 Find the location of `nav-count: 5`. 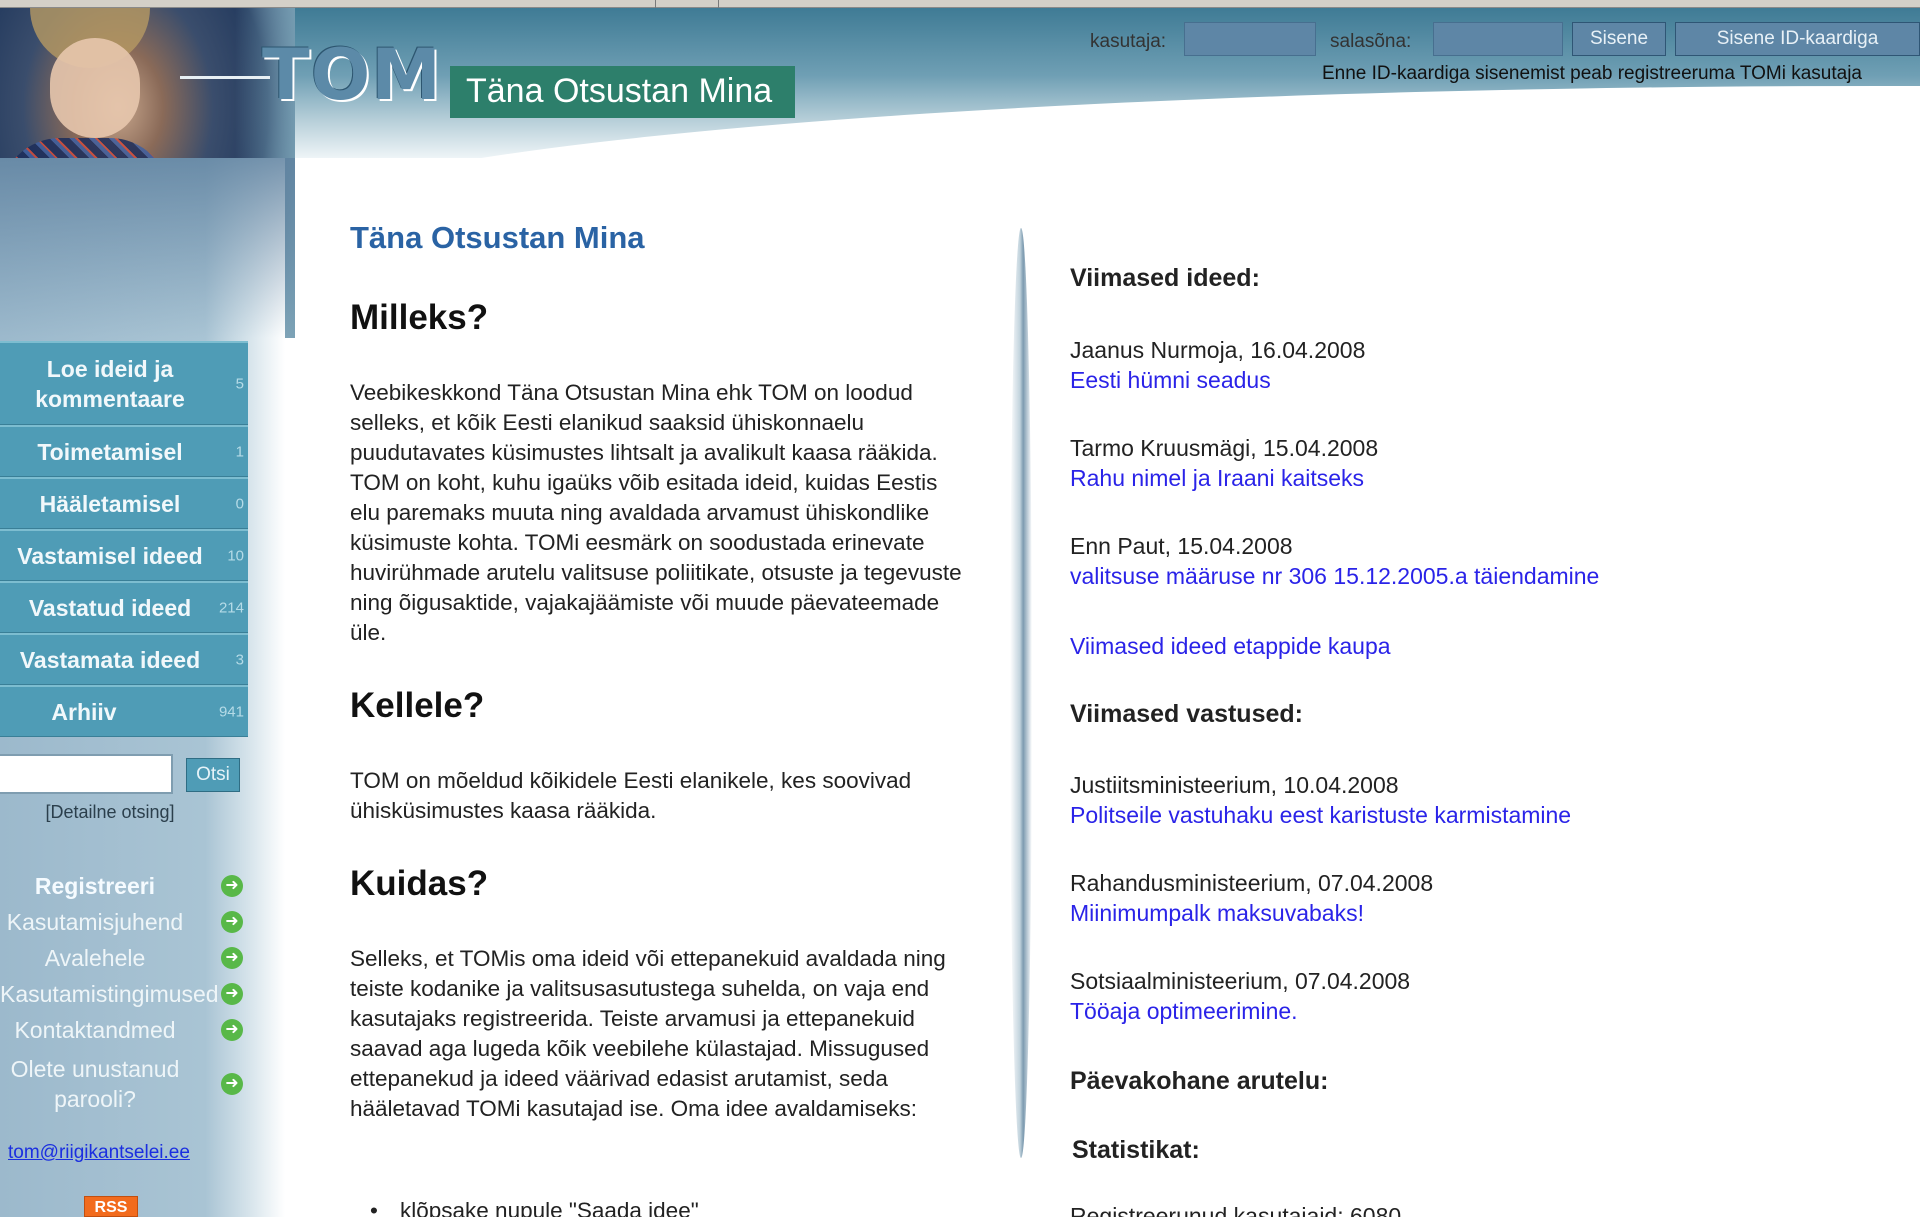

nav-count: 5 is located at coordinates (239, 383).